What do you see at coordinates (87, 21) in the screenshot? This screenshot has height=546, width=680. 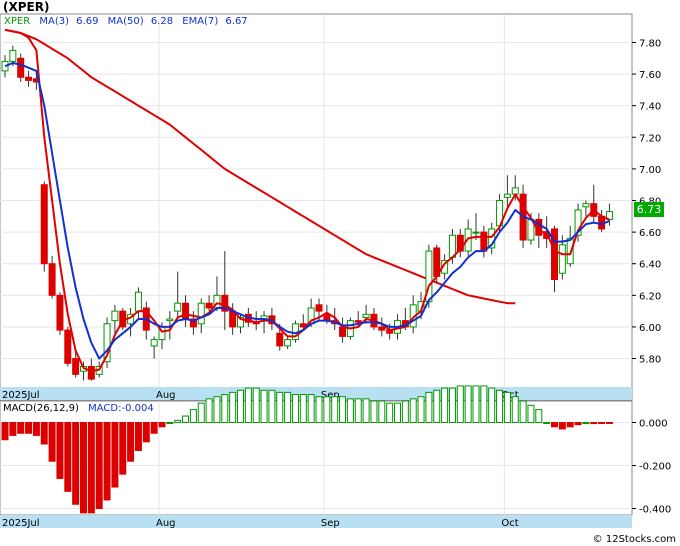 I see `legend-ma3-value: 6.69` at bounding box center [87, 21].